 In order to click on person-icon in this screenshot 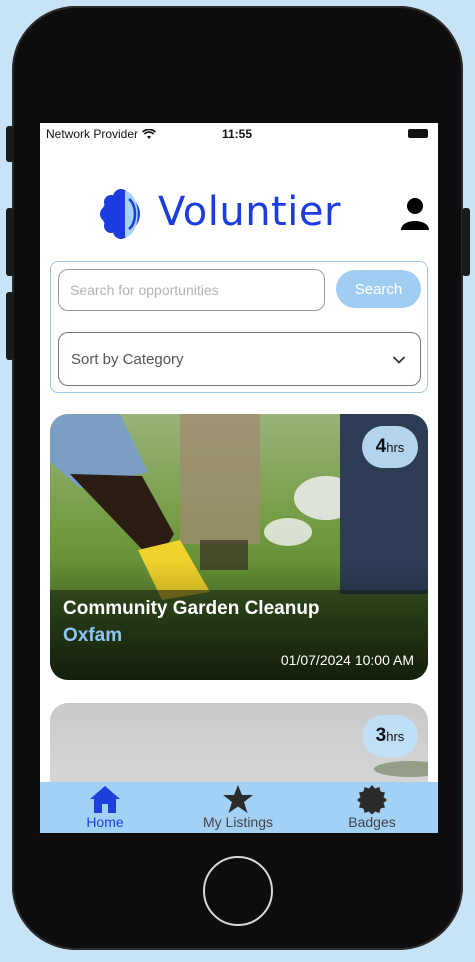, I will do `click(415, 214)`.